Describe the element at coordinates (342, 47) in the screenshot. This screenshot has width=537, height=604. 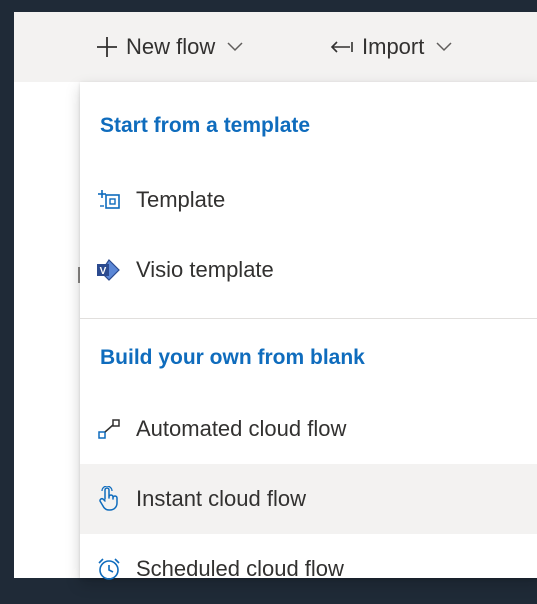
I see `import-arrow-icon` at that location.